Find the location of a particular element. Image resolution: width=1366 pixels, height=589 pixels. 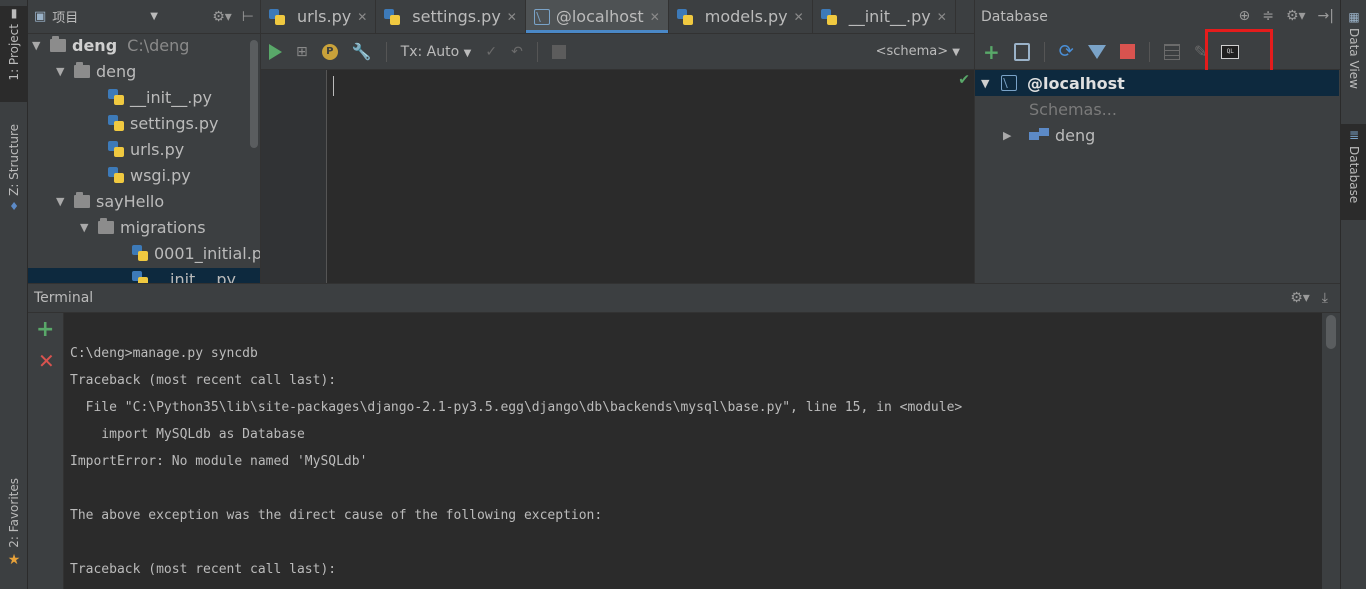

db-tree-item-datasource: ▼ @localhost is located at coordinates (1157, 83).